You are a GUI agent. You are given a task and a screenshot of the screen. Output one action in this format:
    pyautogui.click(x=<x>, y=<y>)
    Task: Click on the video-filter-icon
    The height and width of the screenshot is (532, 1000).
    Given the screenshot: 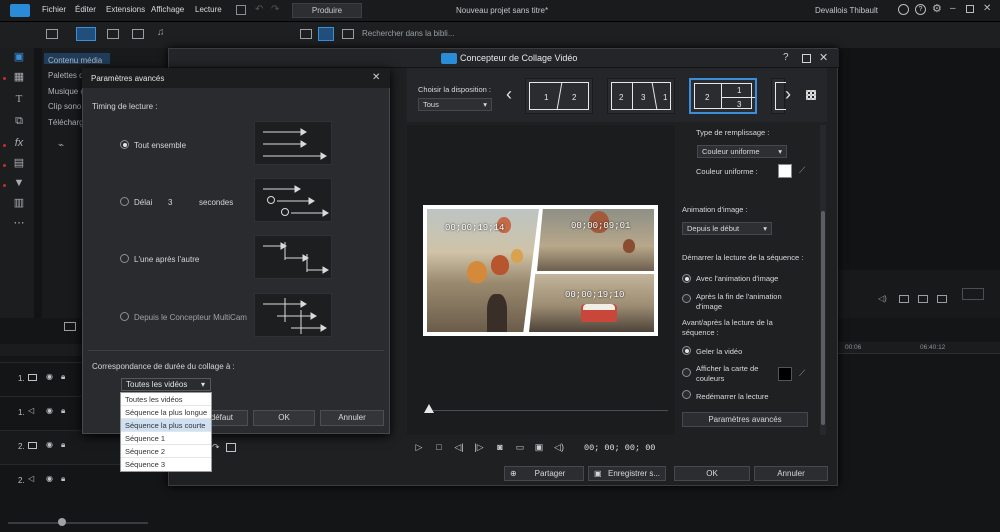 What is the action you would take?
    pyautogui.click(x=86, y=34)
    